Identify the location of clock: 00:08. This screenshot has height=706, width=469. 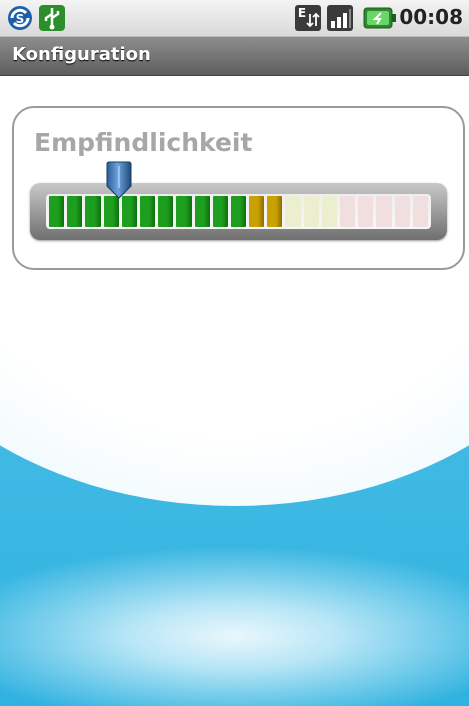
(431, 17).